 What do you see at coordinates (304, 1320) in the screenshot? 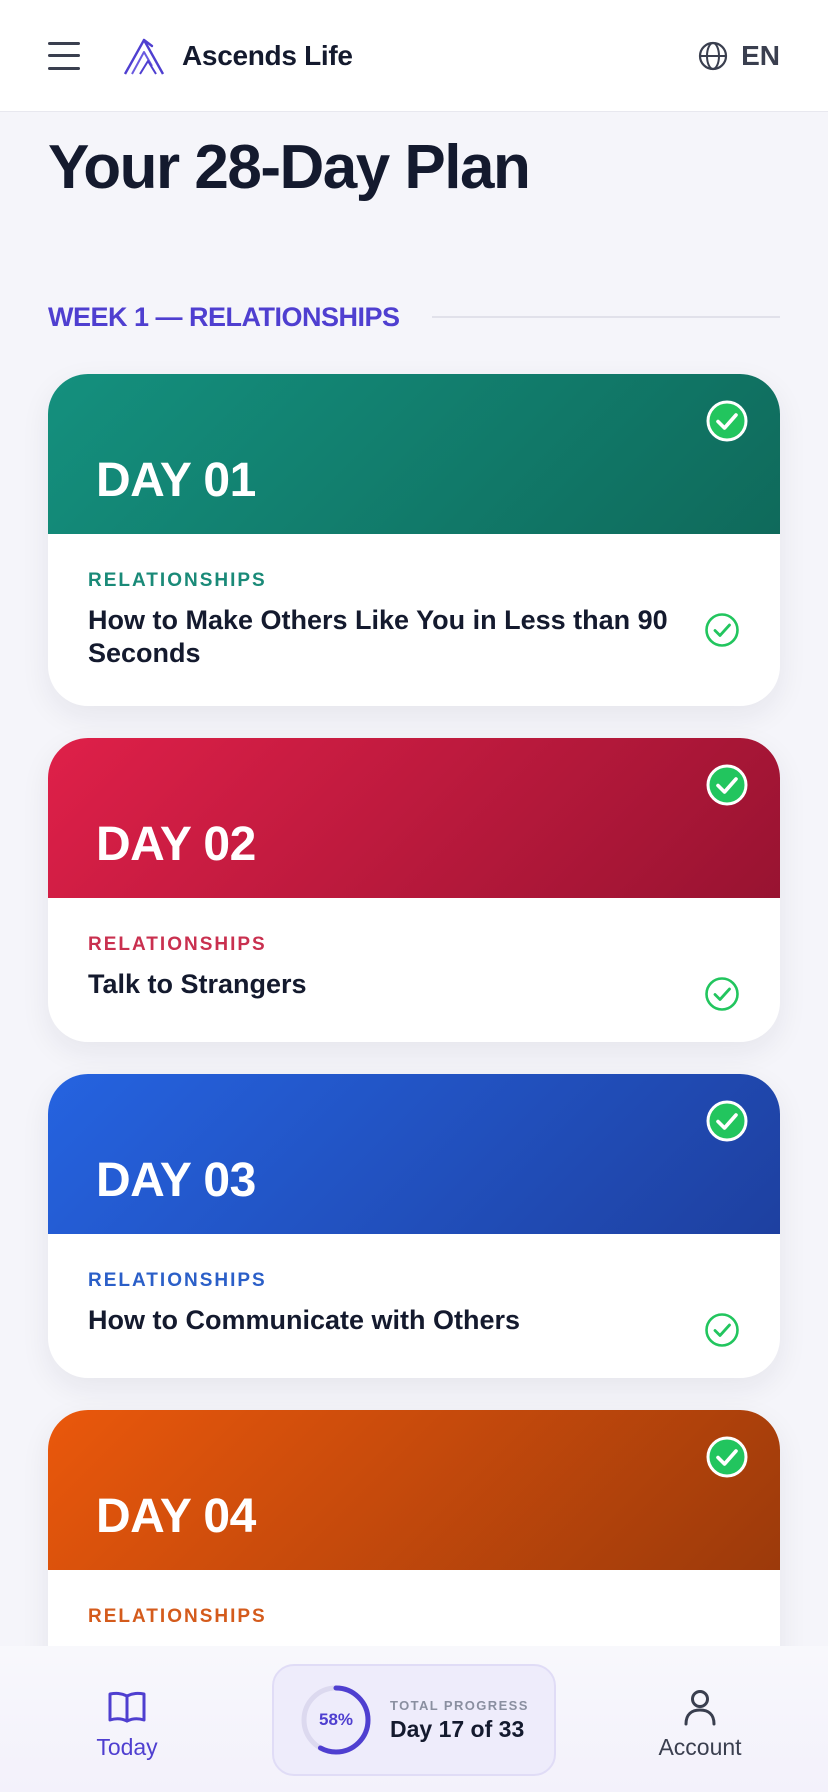
I see `lesson-title: How to Communicate with Others` at bounding box center [304, 1320].